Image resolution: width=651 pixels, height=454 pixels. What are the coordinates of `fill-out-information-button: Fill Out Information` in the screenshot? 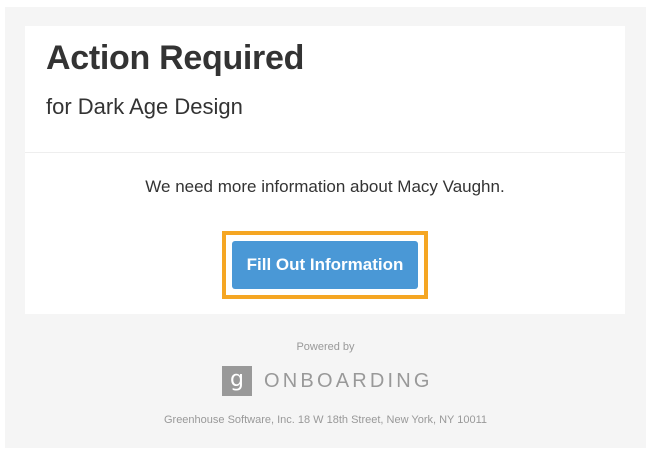 It's located at (325, 265).